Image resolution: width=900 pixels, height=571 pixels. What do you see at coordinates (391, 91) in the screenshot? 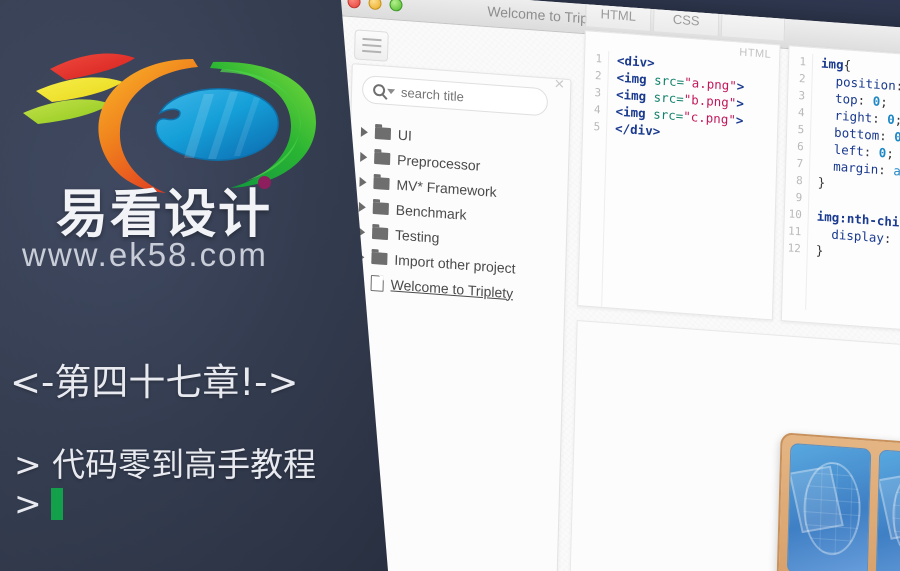
I see `caret-down-icon` at bounding box center [391, 91].